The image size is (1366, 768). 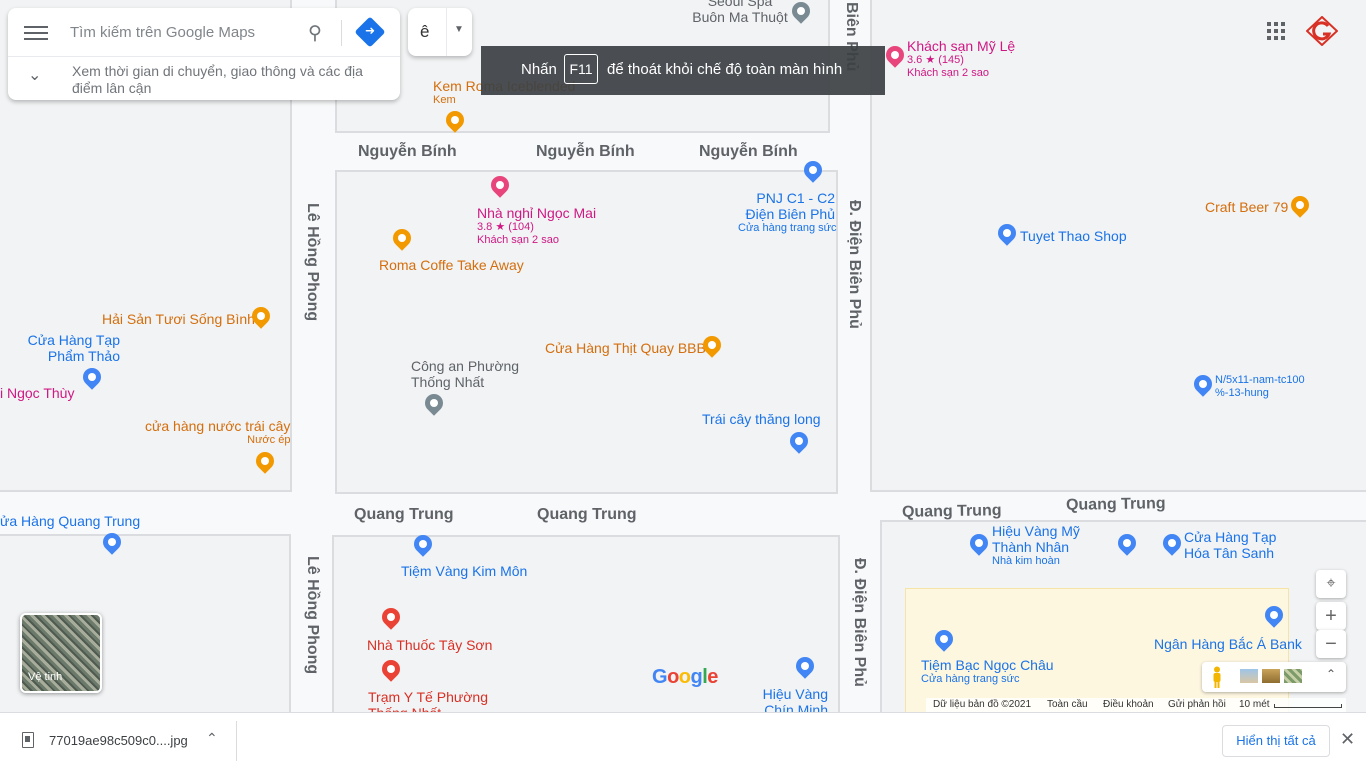 I want to click on terms-link: Điều khoản, so click(x=1128, y=704).